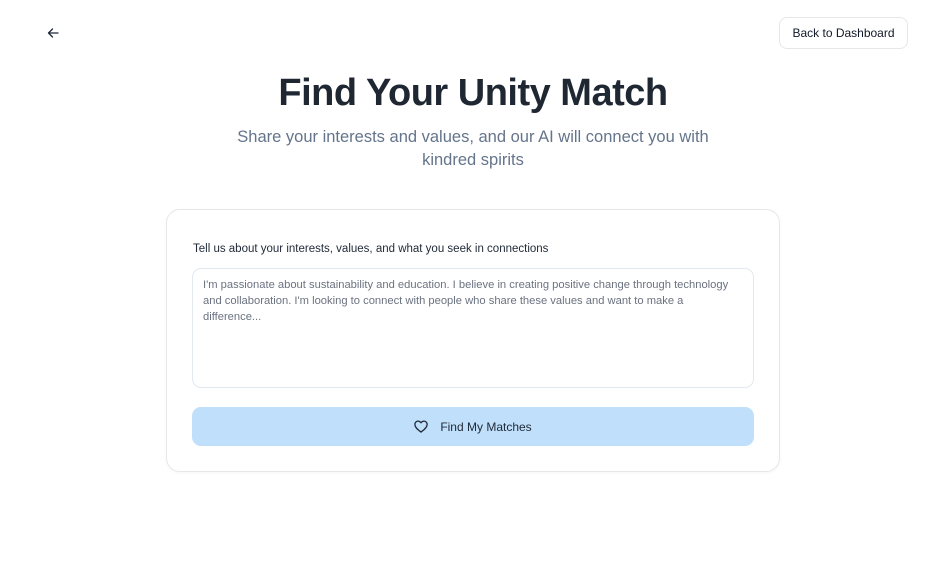  What do you see at coordinates (843, 33) in the screenshot?
I see `back-to-dashboard-button: Back to Dashboard` at bounding box center [843, 33].